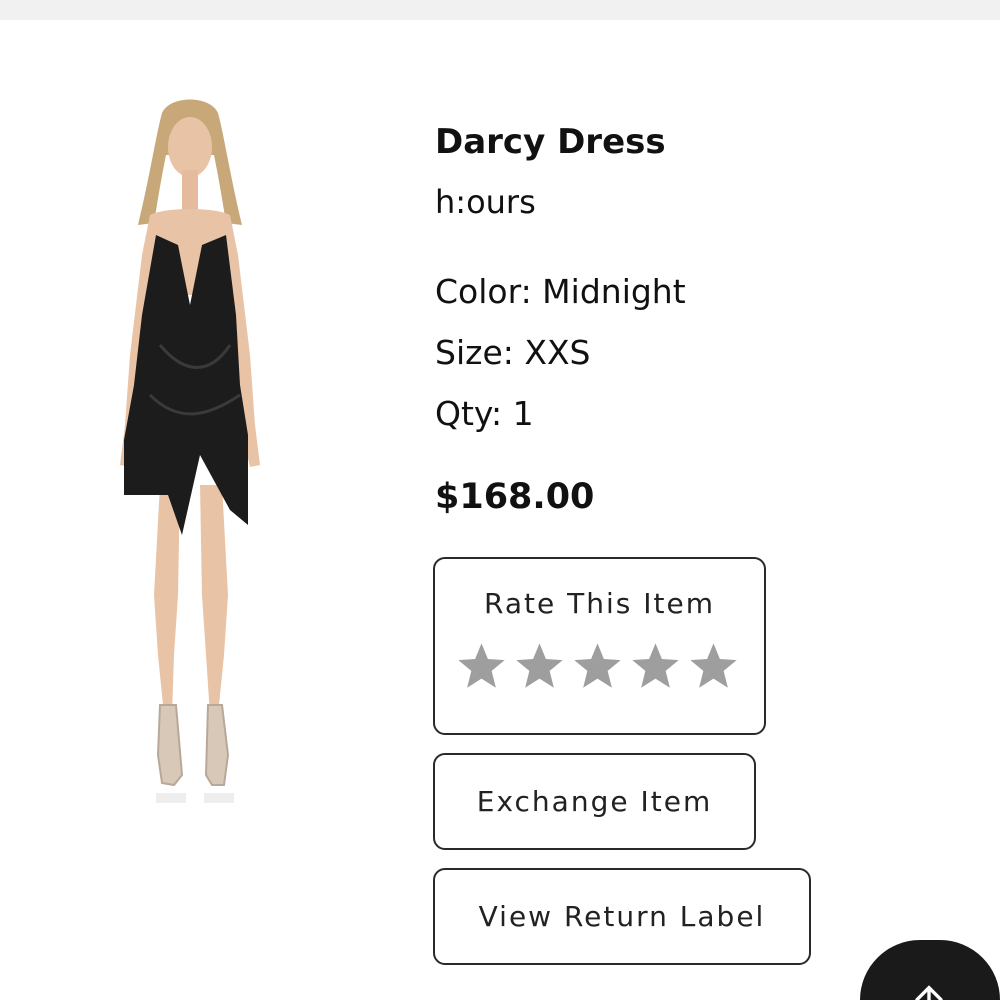  I want to click on view-return-label-text: View Return Label, so click(622, 916).